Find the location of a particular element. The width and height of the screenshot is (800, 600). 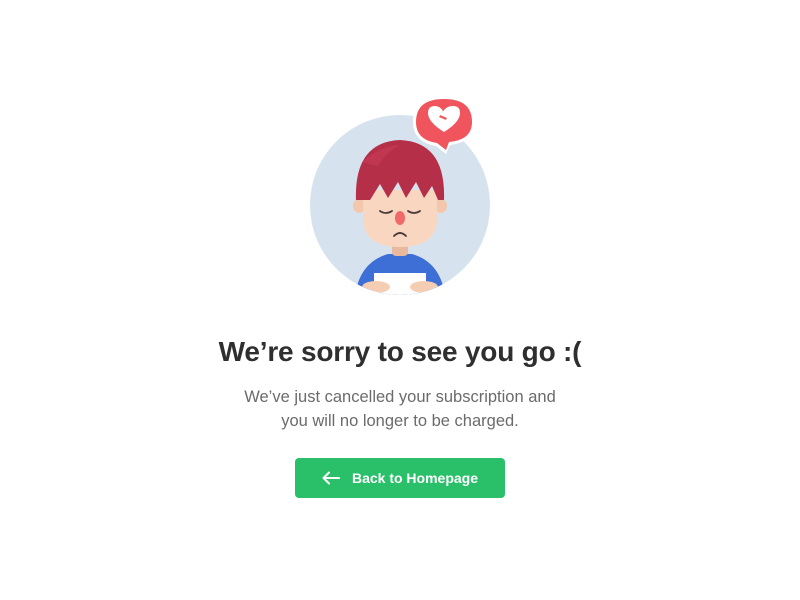

back-to-homepage-button: Back to Homepage is located at coordinates (400, 478).